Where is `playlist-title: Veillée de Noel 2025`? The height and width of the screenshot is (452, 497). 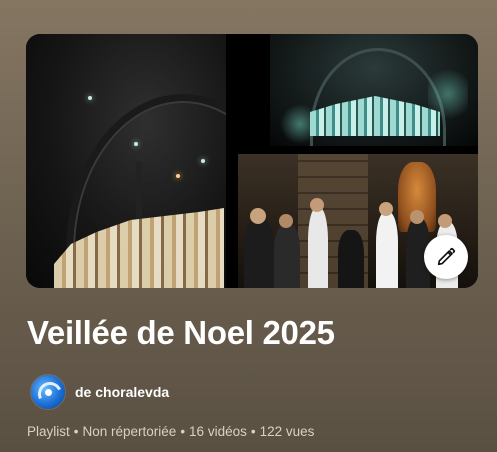 playlist-title: Veillée de Noel 2025 is located at coordinates (181, 333).